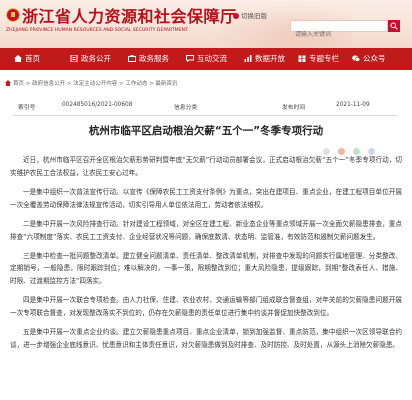  I want to click on search-input, so click(333, 34).